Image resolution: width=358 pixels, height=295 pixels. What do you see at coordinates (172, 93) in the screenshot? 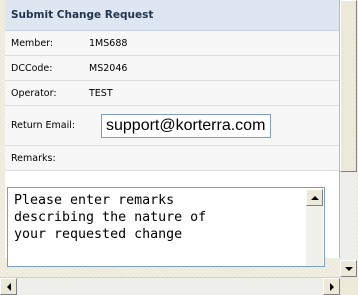
I see `operator-row: Operator: TEST` at bounding box center [172, 93].